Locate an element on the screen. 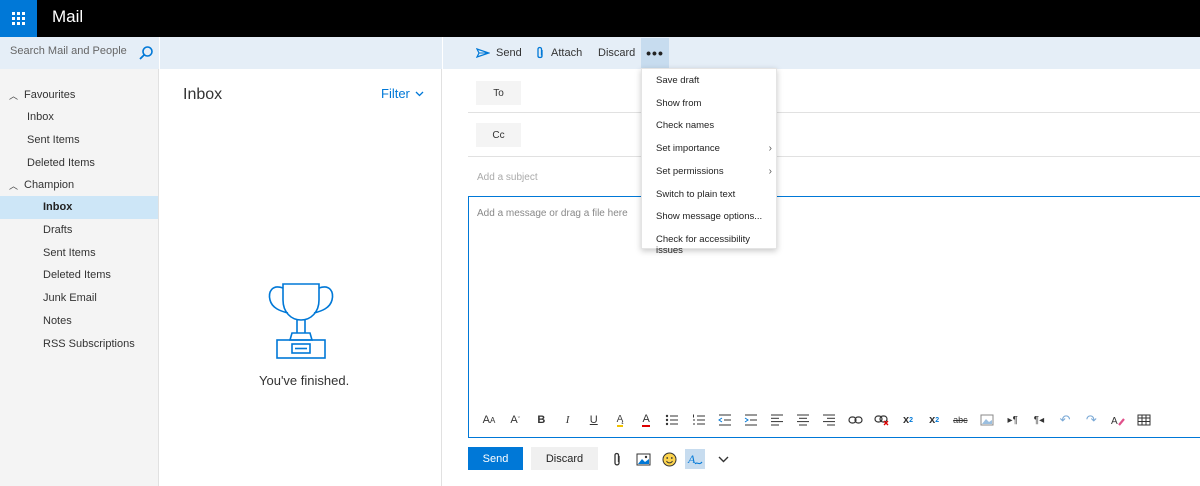  rtl-icon: ¶◂ is located at coordinates (1039, 420).